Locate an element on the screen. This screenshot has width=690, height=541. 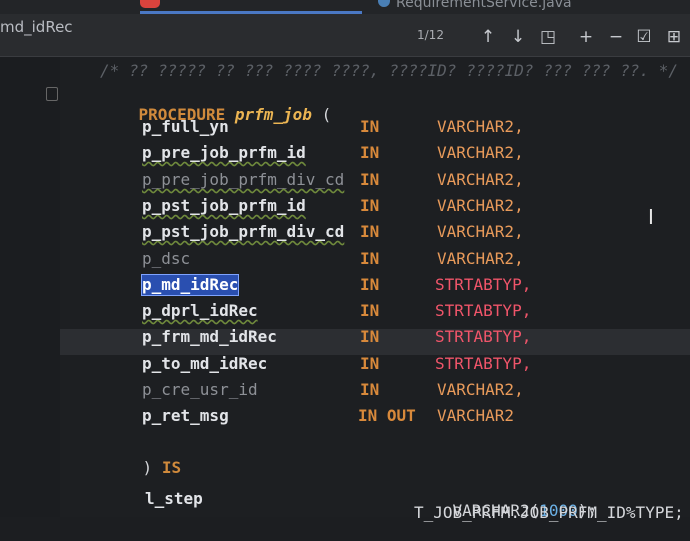
arrow-down-icon: ↓ is located at coordinates (518, 37).